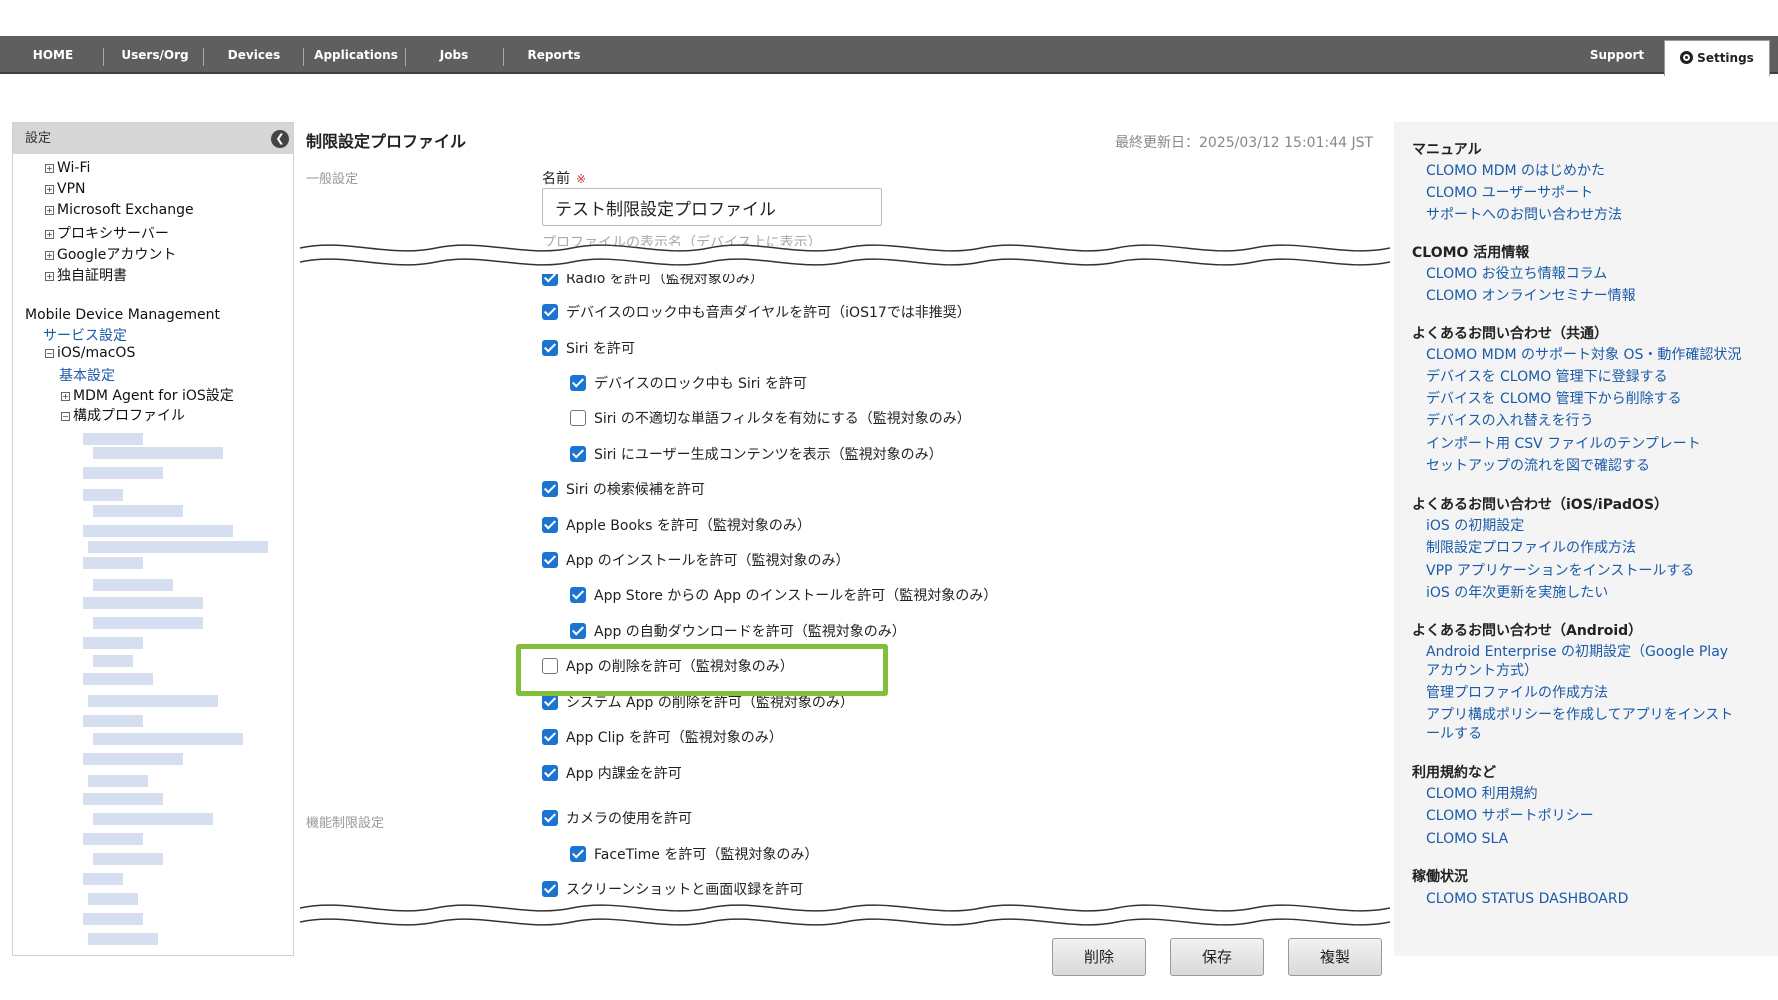  What do you see at coordinates (454, 55) in the screenshot?
I see `nav-jobs: Jobs` at bounding box center [454, 55].